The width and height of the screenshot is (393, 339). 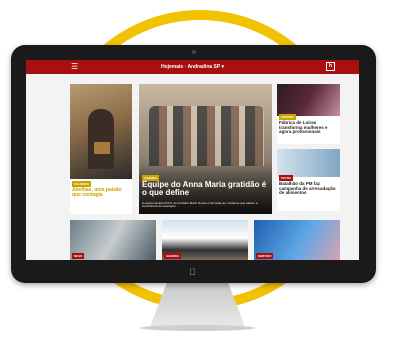 I want to click on group-shape, so click(x=206, y=136).